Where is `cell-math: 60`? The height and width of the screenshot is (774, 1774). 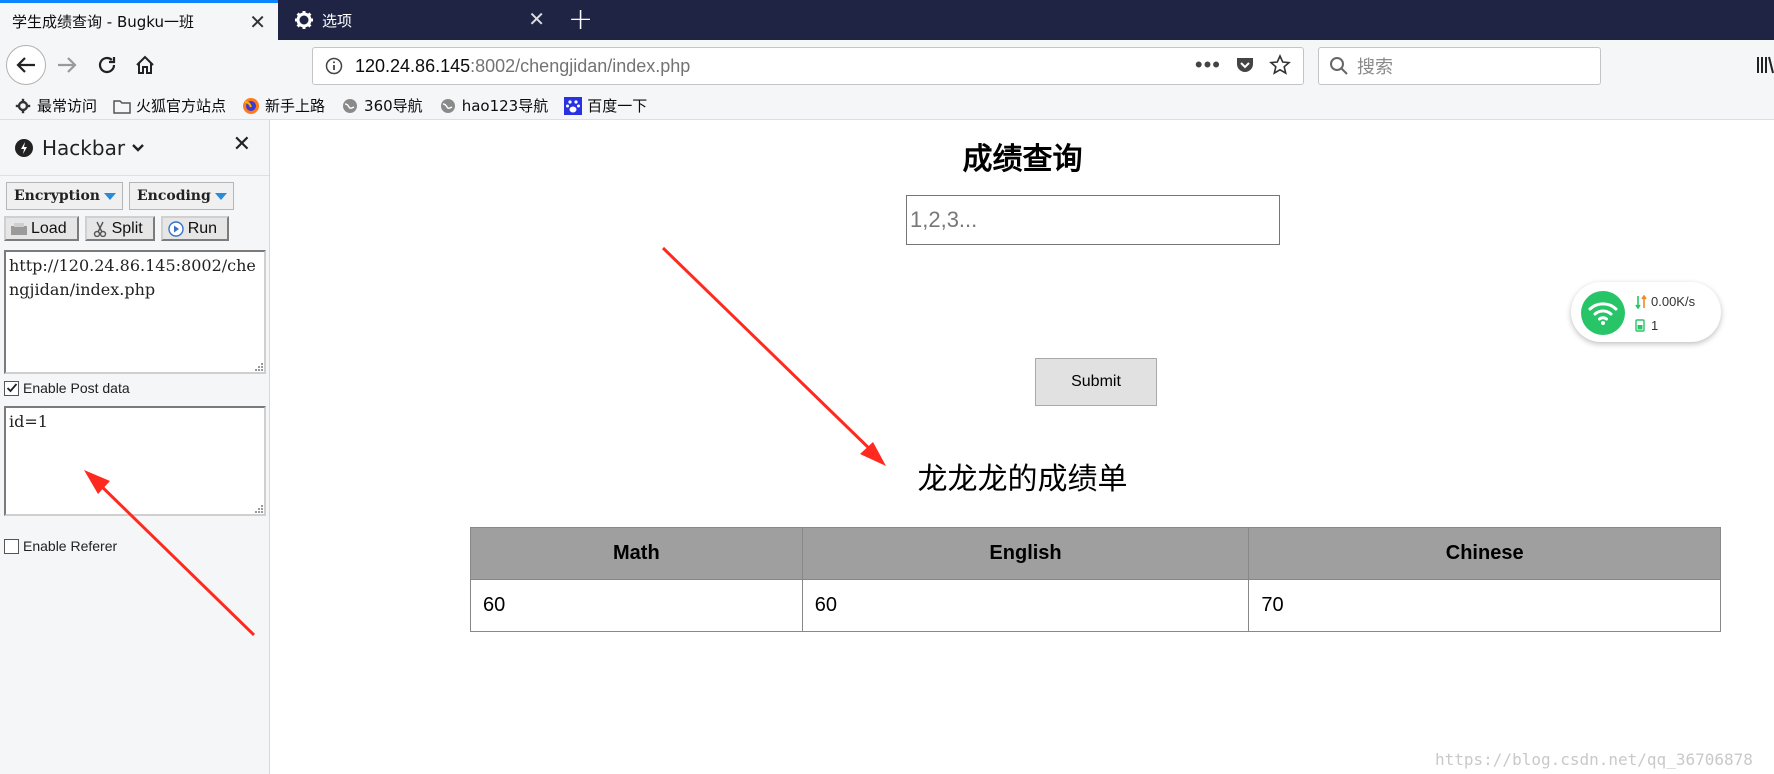 cell-math: 60 is located at coordinates (636, 605).